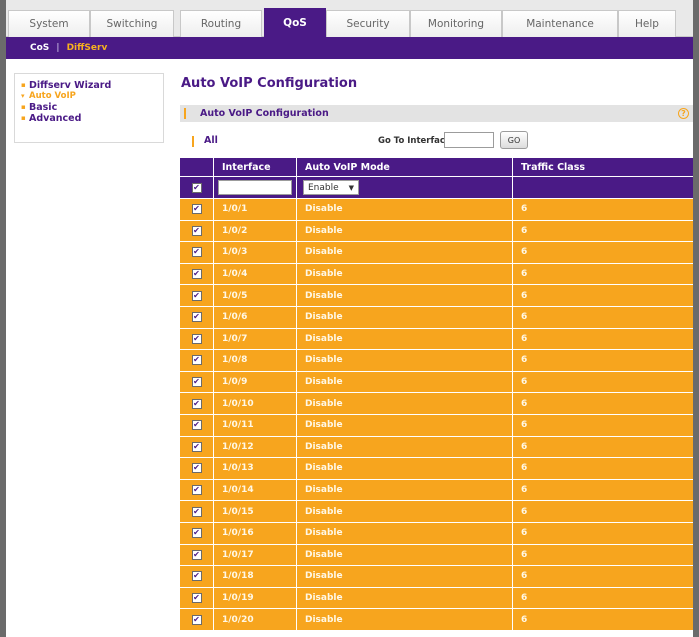 This screenshot has height=637, width=699. I want to click on table-row: ✔ 1/0/11 Disable 6, so click(436, 424).